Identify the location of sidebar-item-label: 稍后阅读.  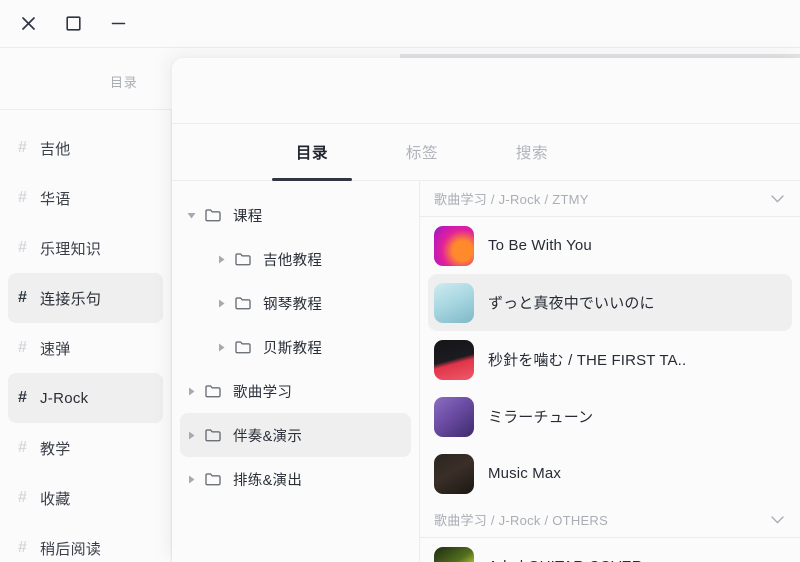
(71, 549).